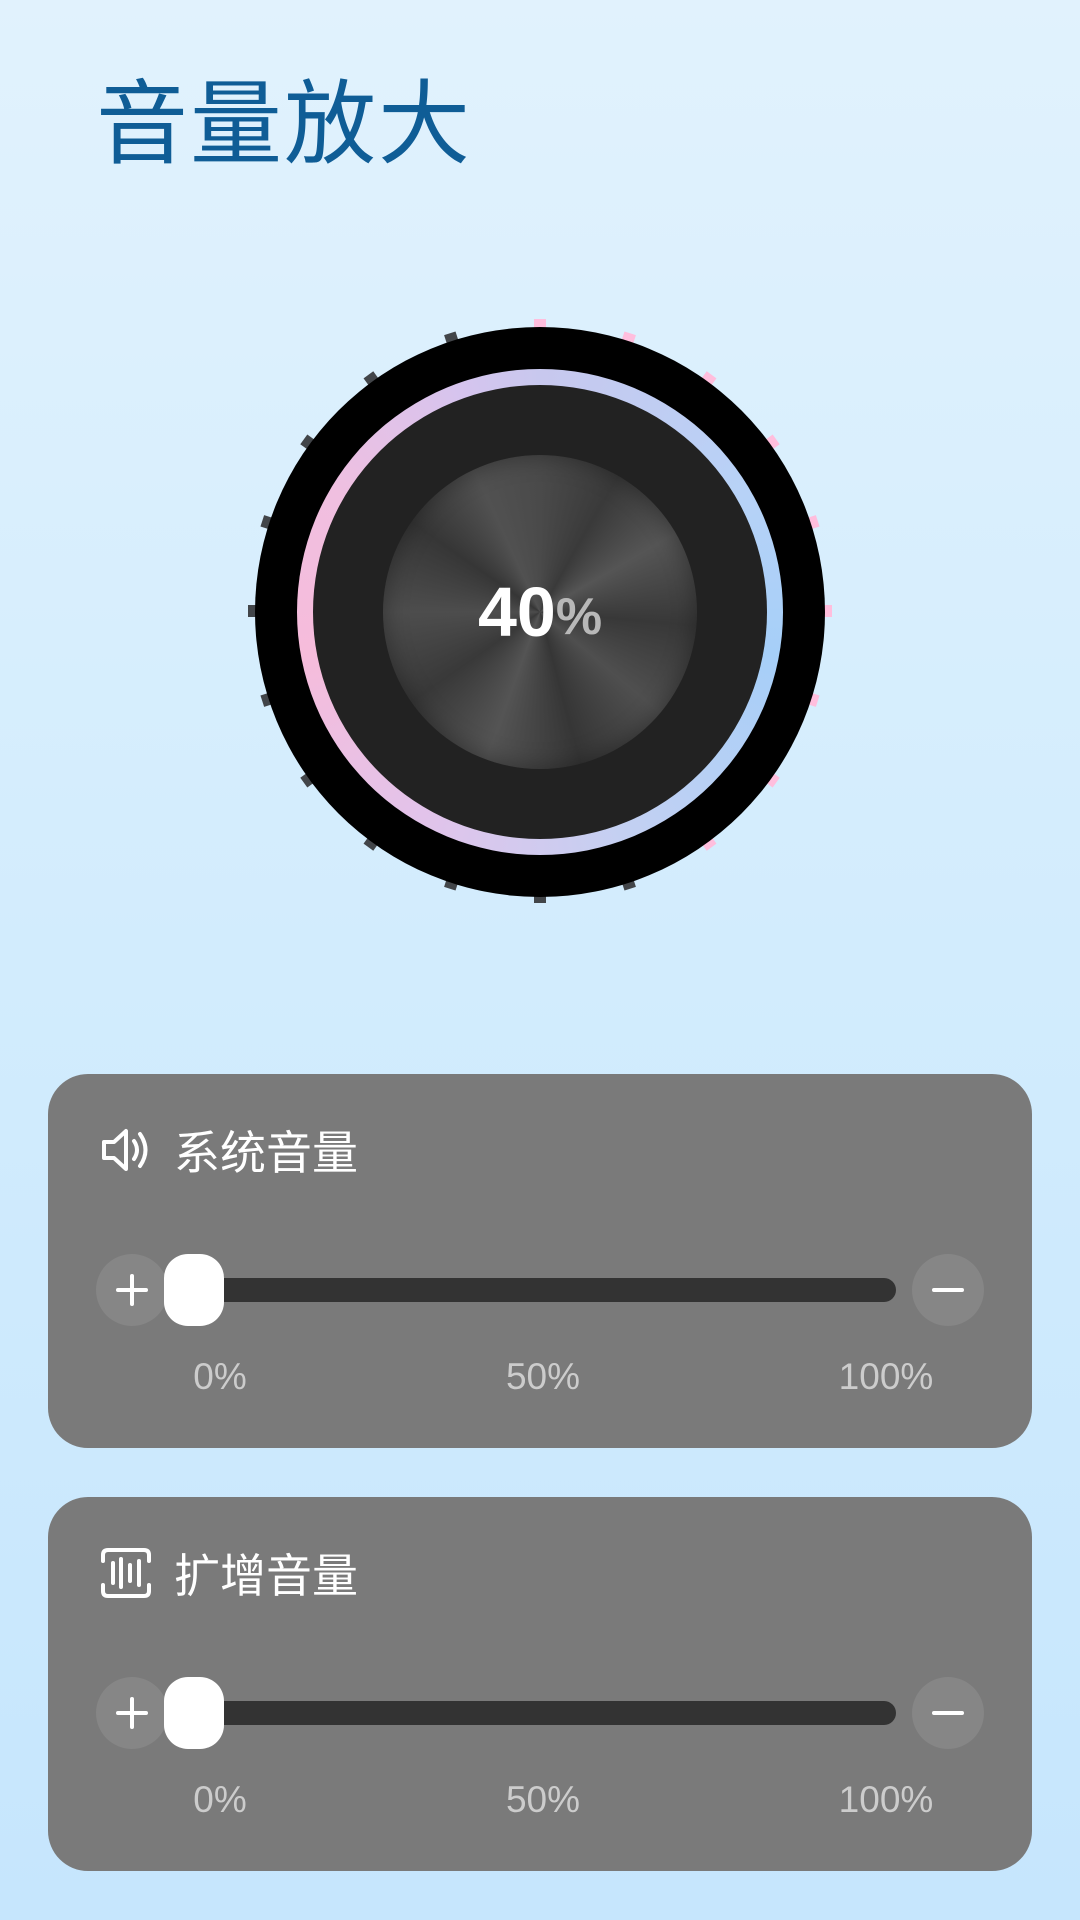 The height and width of the screenshot is (1920, 1080). Describe the element at coordinates (126, 1150) in the screenshot. I see `speaker-icon` at that location.